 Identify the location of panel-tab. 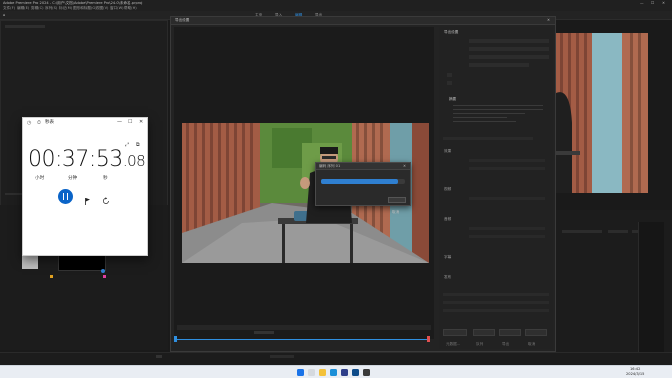
(25, 26).